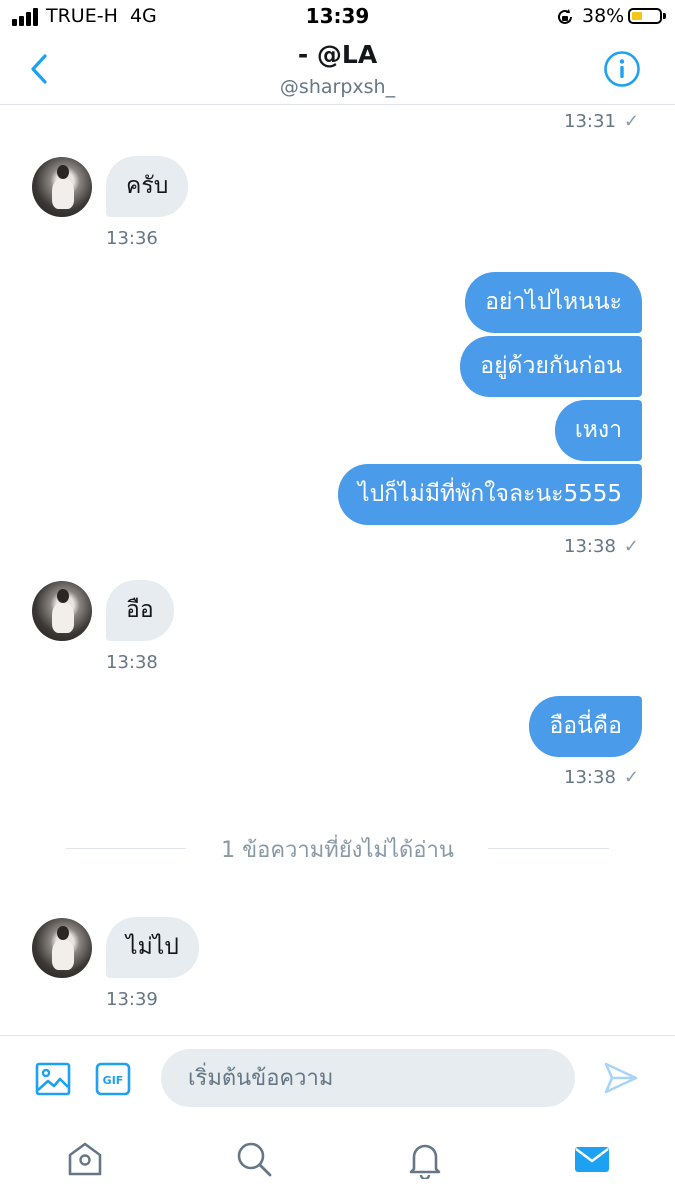  Describe the element at coordinates (337, 17) in the screenshot. I see `status-bar: TRUE-H 4G 13:39 38%` at that location.